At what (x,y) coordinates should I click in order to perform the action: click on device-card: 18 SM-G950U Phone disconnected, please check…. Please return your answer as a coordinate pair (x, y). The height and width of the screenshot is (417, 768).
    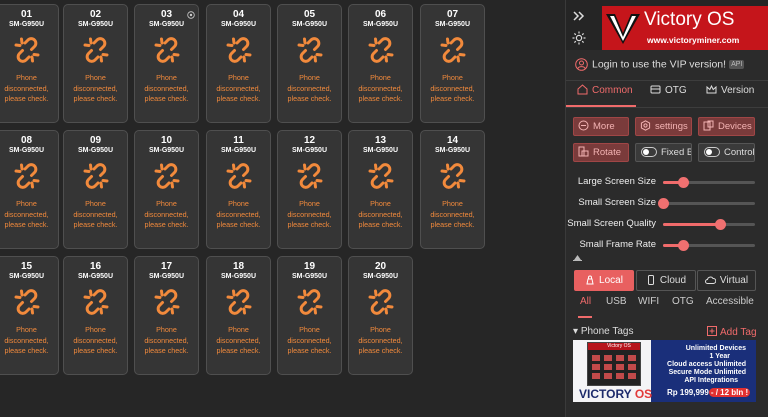
    Looking at the image, I should click on (238, 315).